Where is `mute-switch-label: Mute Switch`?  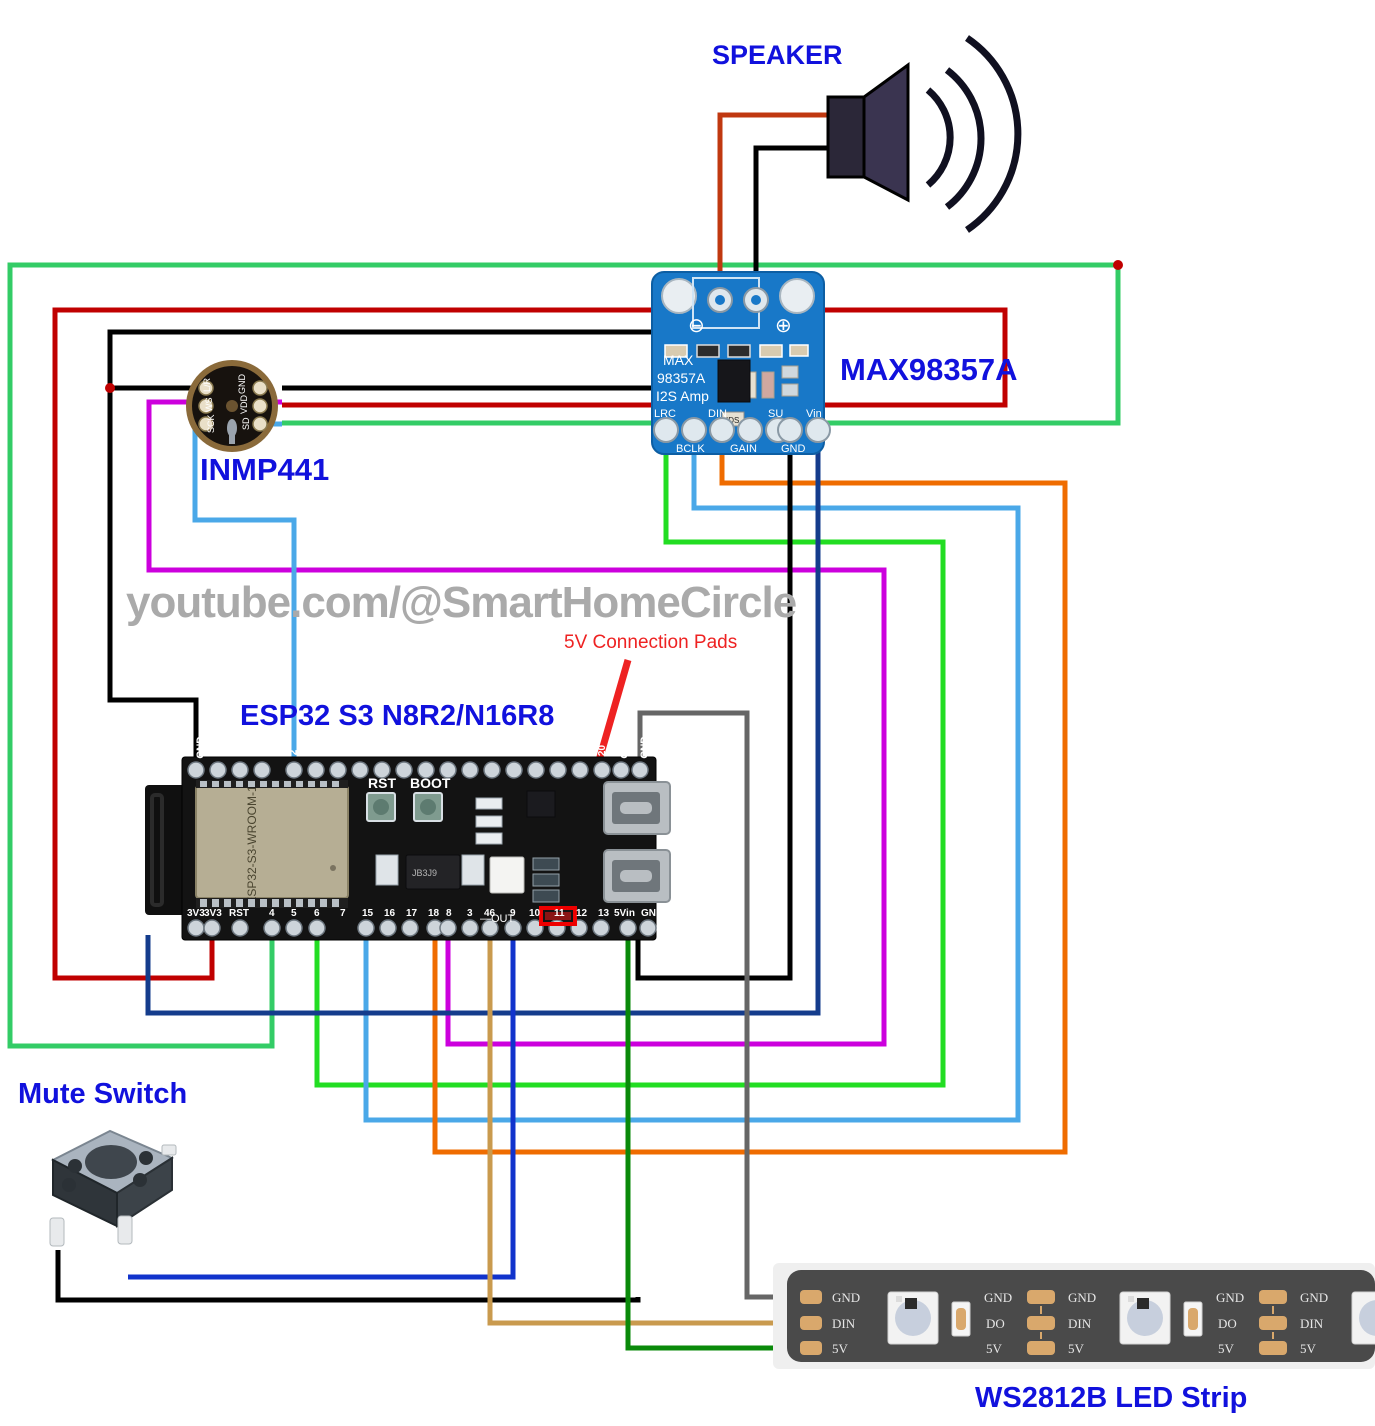
mute-switch-label: Mute Switch is located at coordinates (103, 1094).